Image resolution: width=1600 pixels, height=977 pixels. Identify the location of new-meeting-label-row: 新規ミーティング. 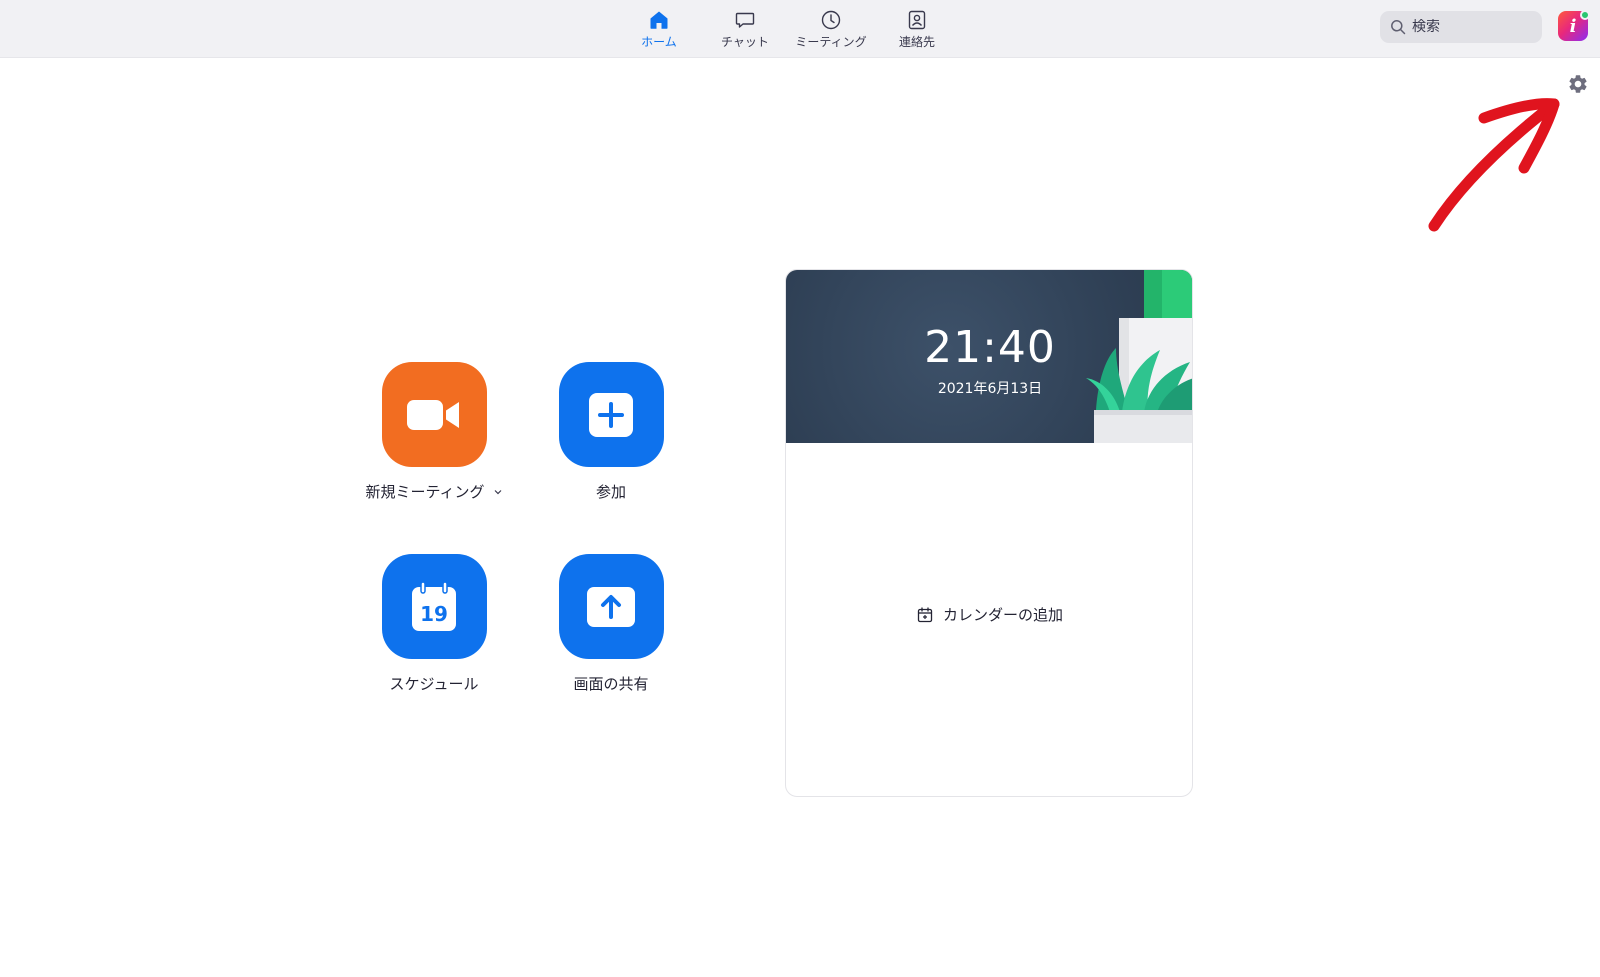
(433, 491).